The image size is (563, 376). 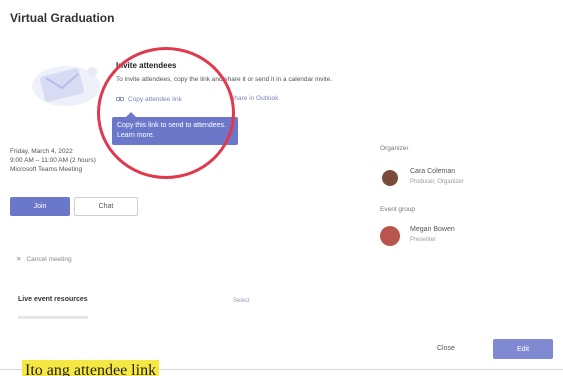 What do you see at coordinates (394, 148) in the screenshot?
I see `organizer-label: Organizer` at bounding box center [394, 148].